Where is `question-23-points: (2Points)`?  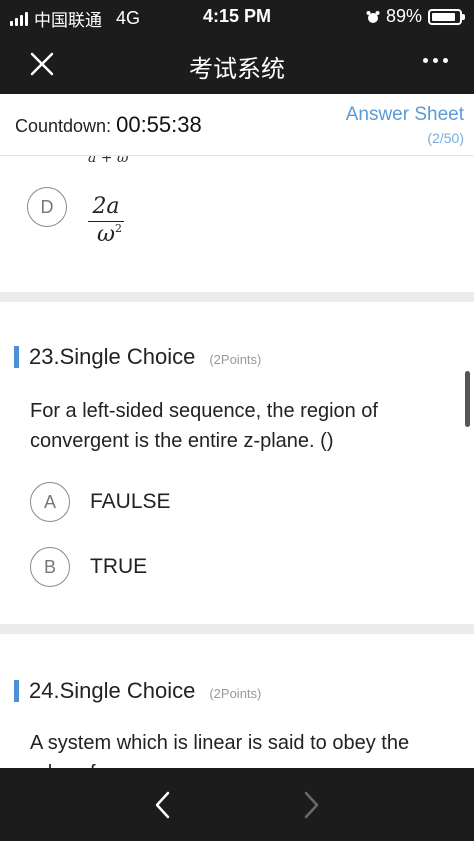 question-23-points: (2Points) is located at coordinates (235, 359).